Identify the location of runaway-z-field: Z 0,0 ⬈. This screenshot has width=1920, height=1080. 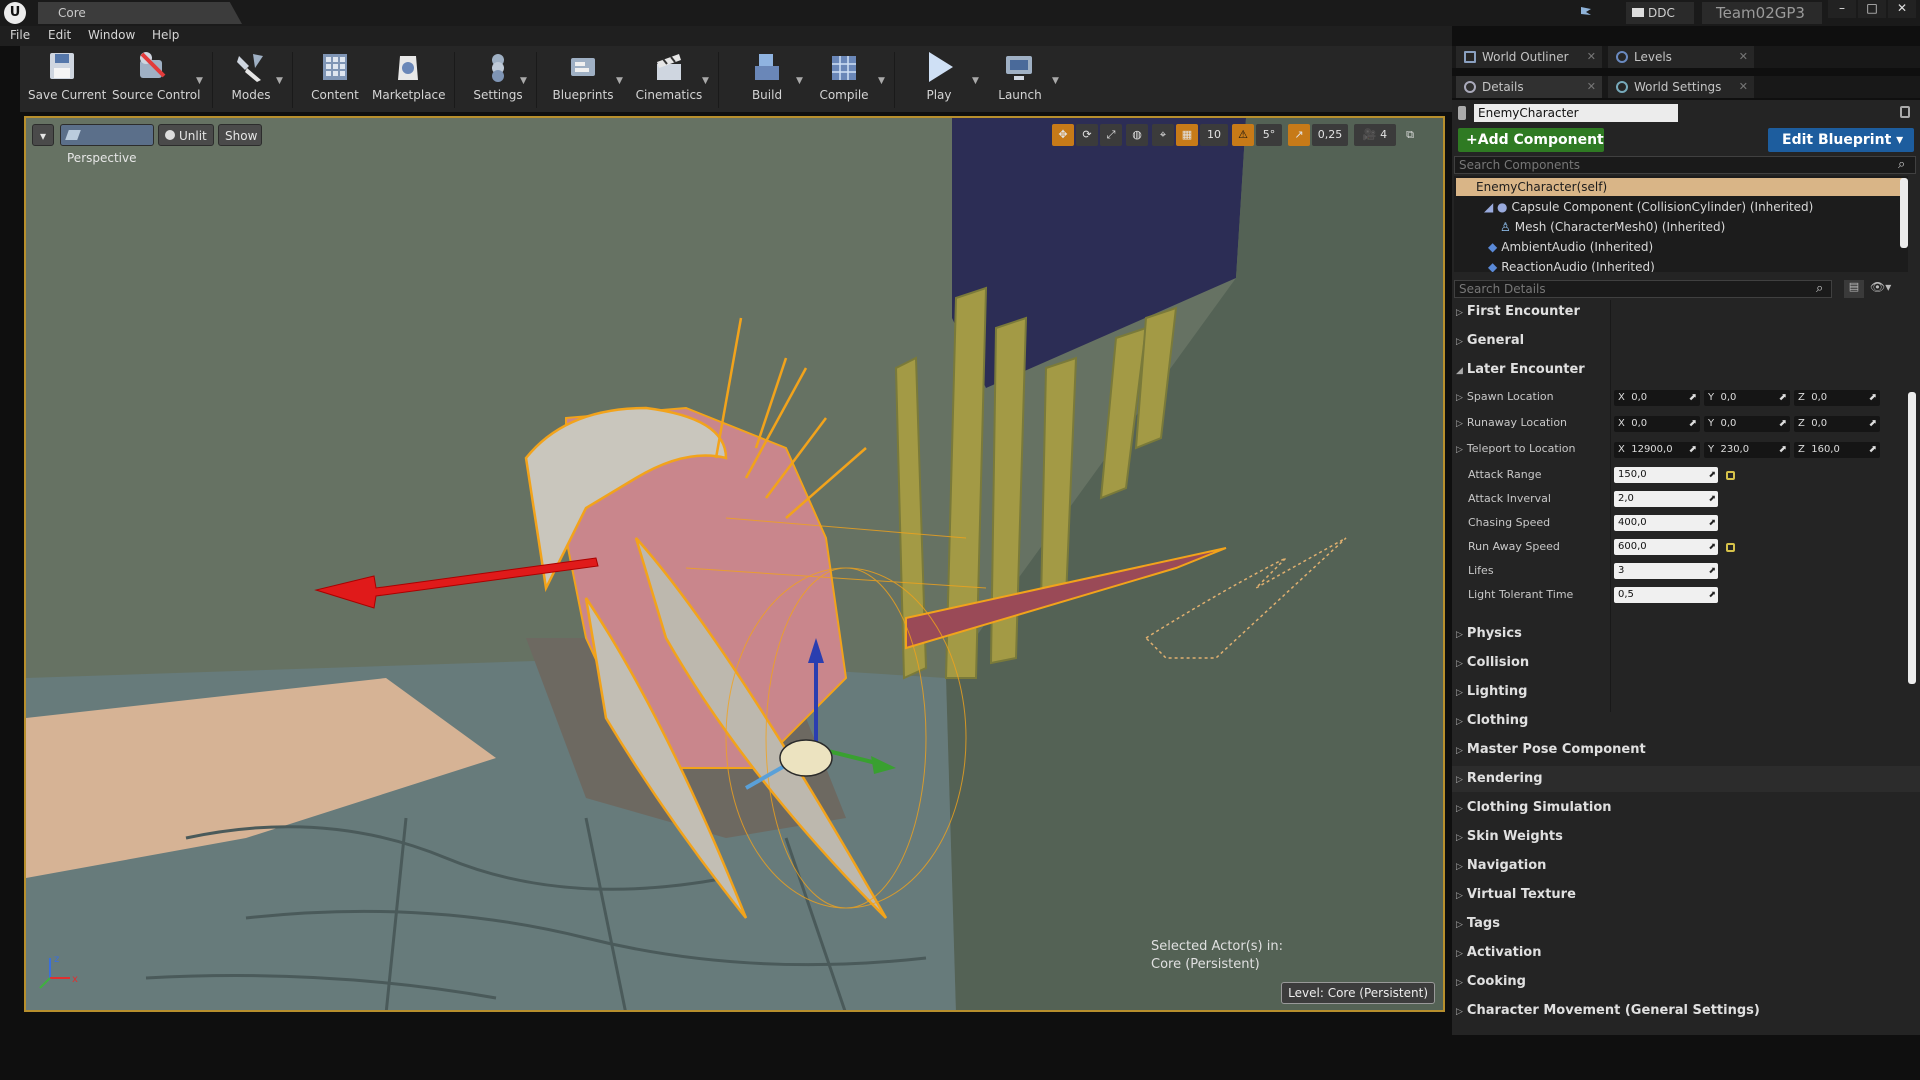
(1837, 424).